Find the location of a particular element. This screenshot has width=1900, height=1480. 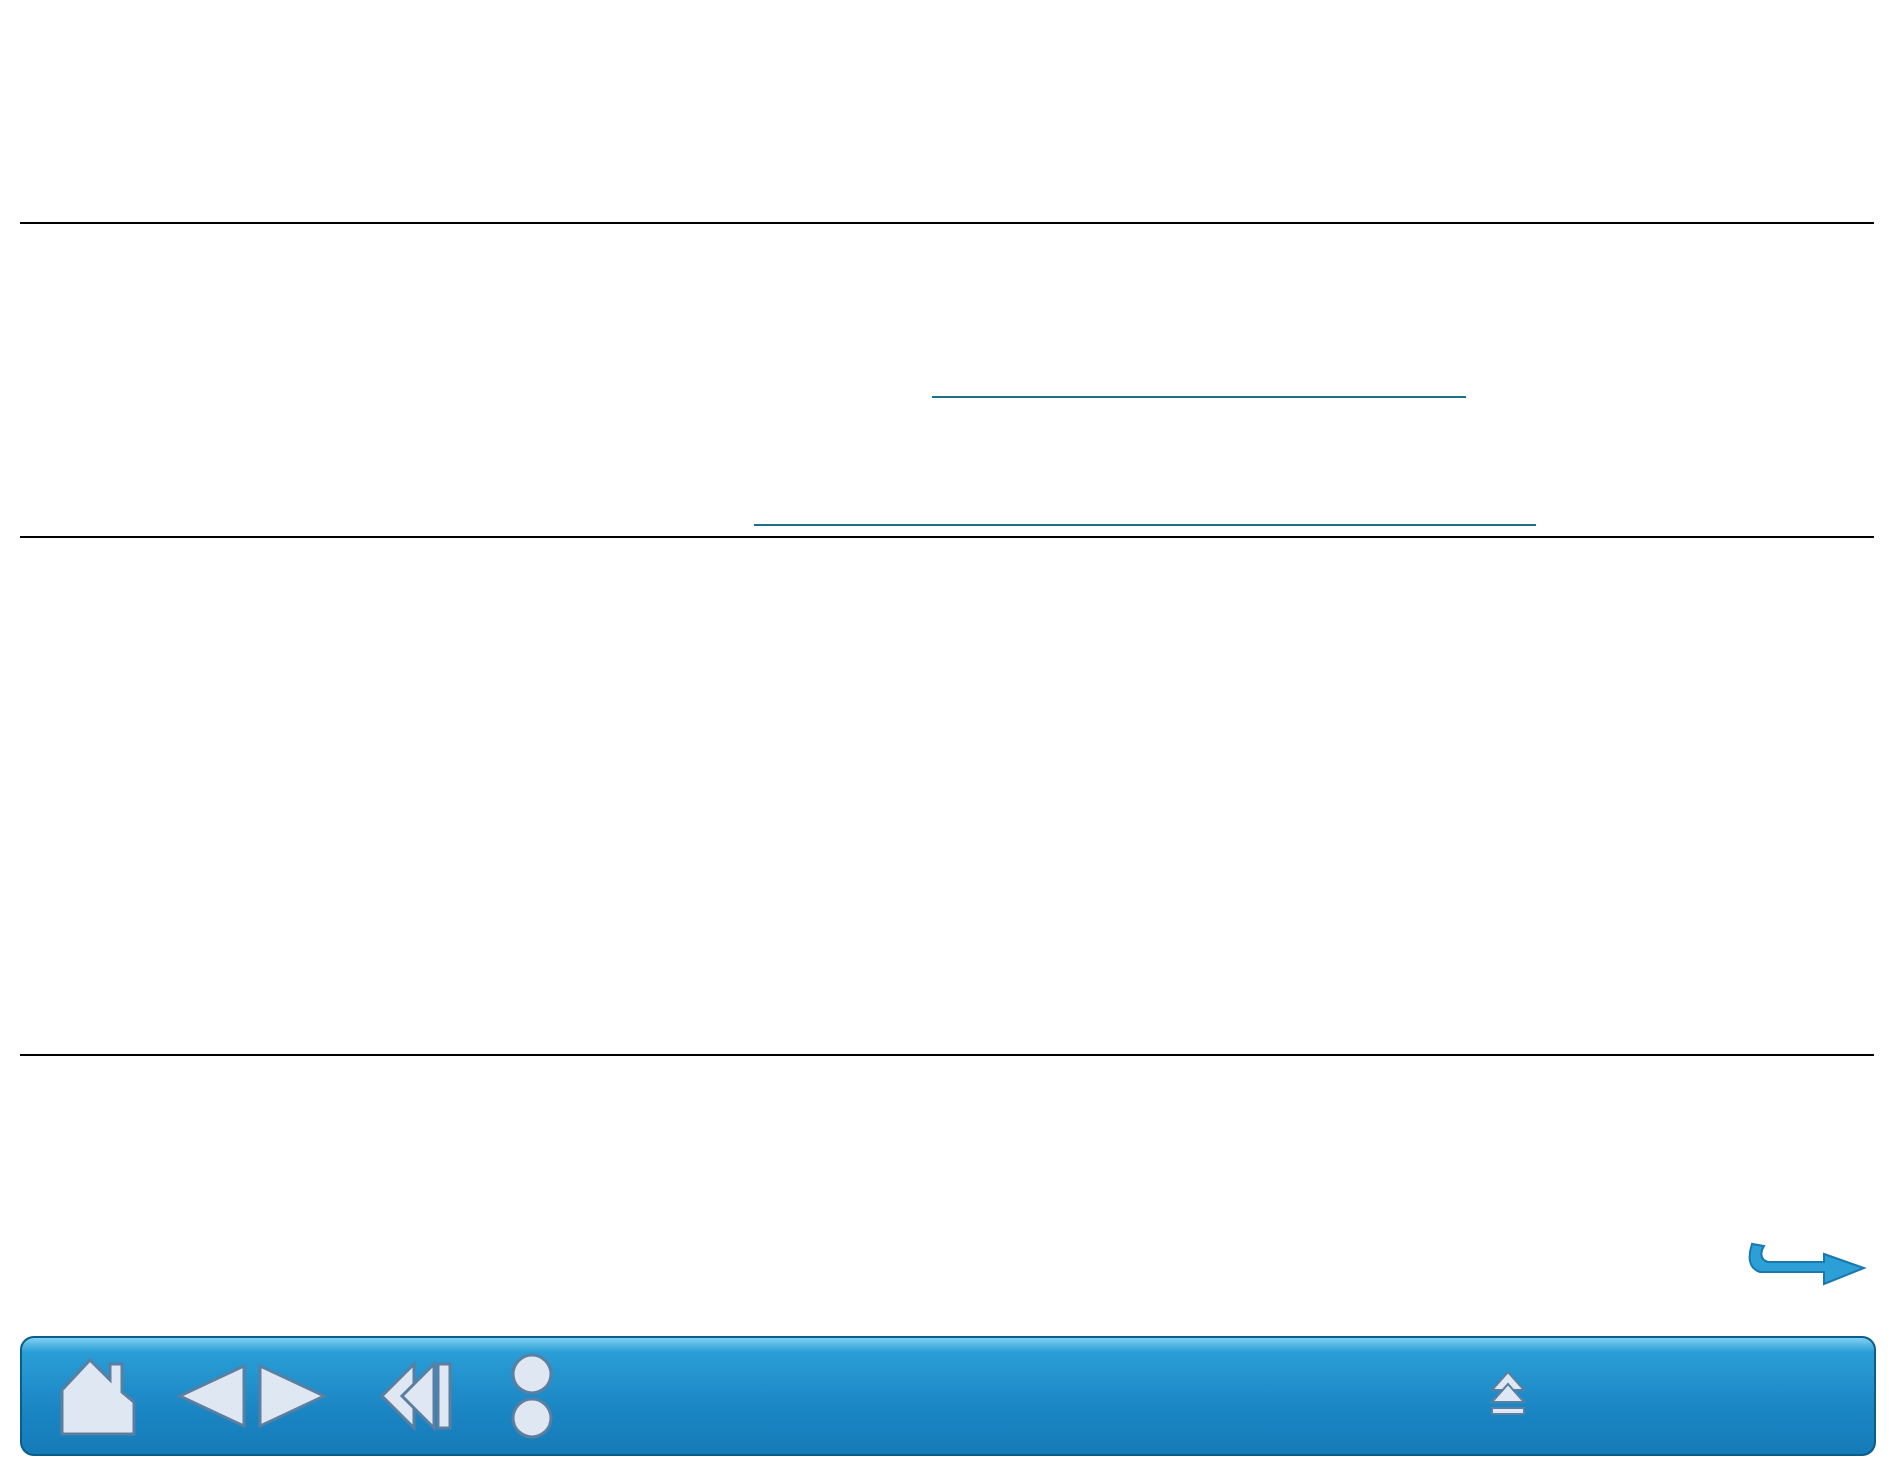

two-circles-icon is located at coordinates (532, 1396).